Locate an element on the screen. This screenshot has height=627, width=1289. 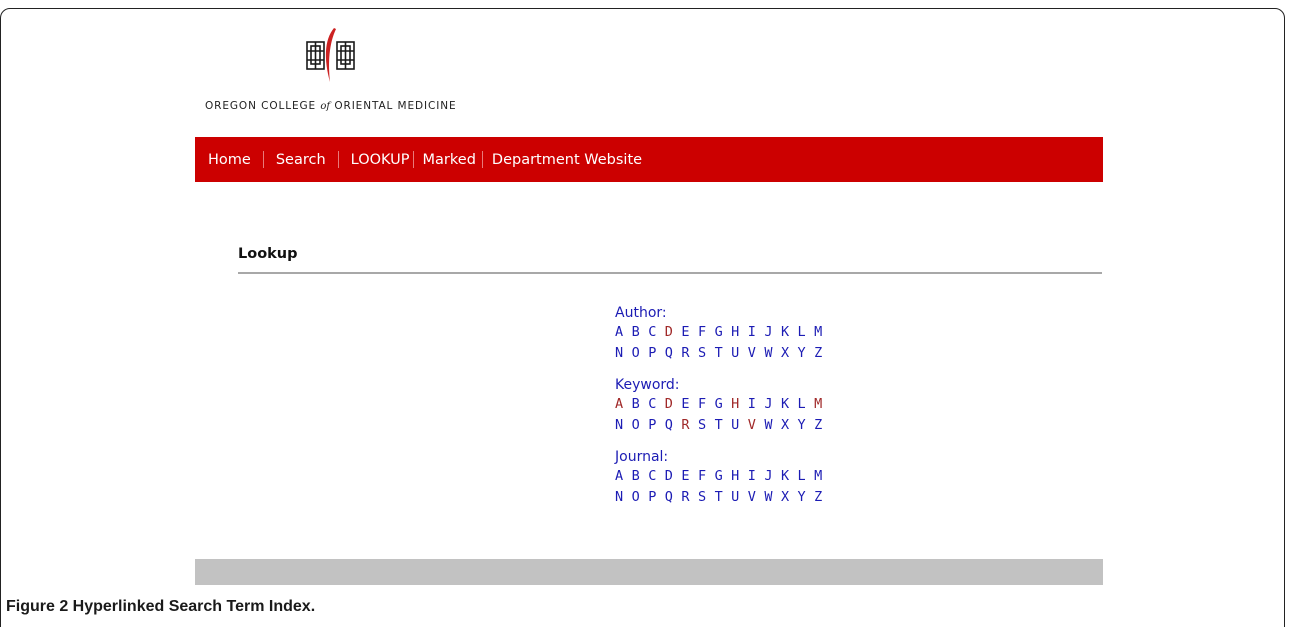
nav-lookup-link: LOOKUP is located at coordinates (380, 160).